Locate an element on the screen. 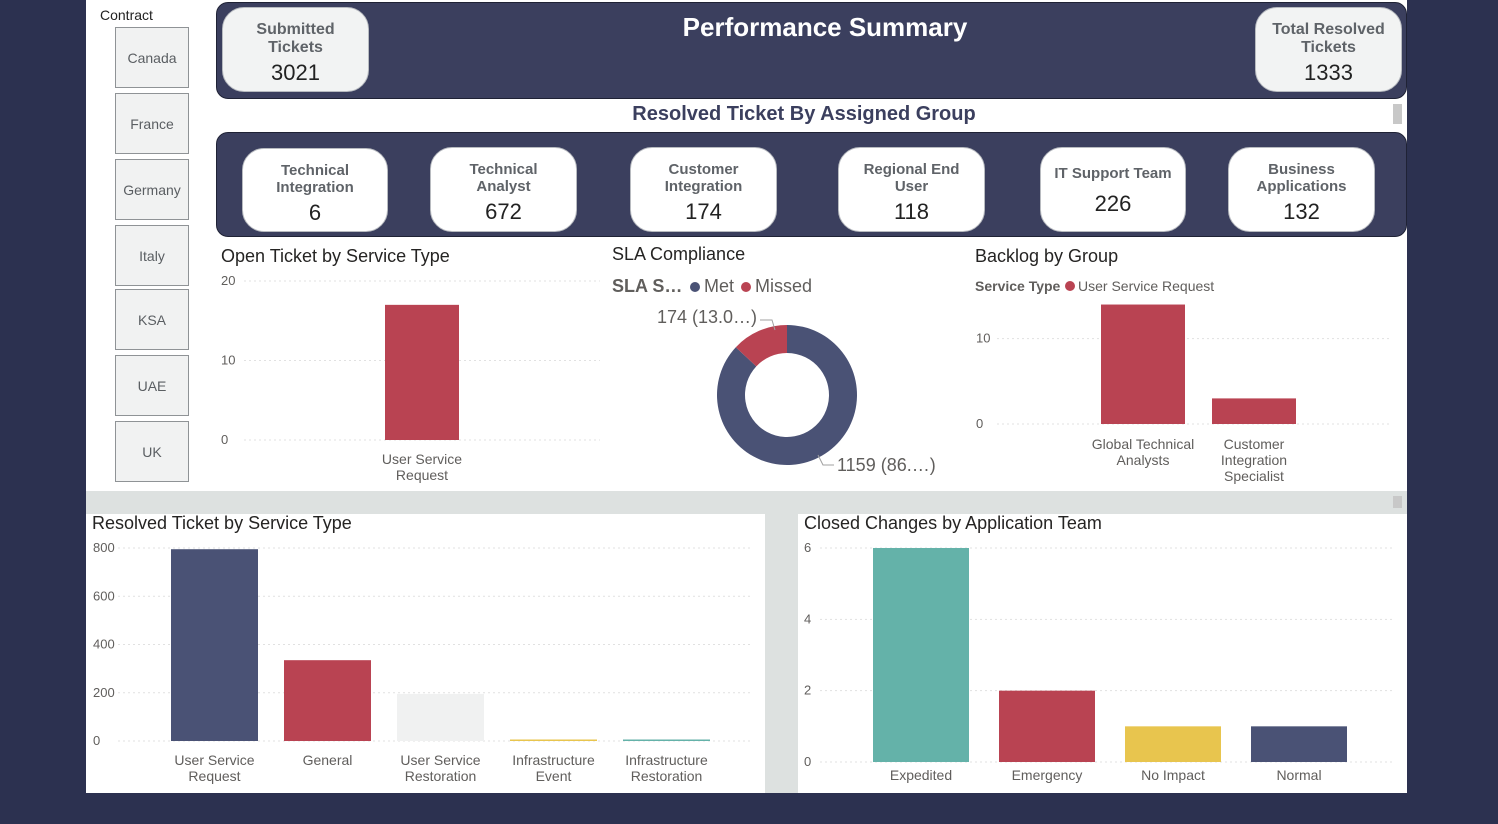 The image size is (1498, 824). y-tick-label: 4 is located at coordinates (807, 618).